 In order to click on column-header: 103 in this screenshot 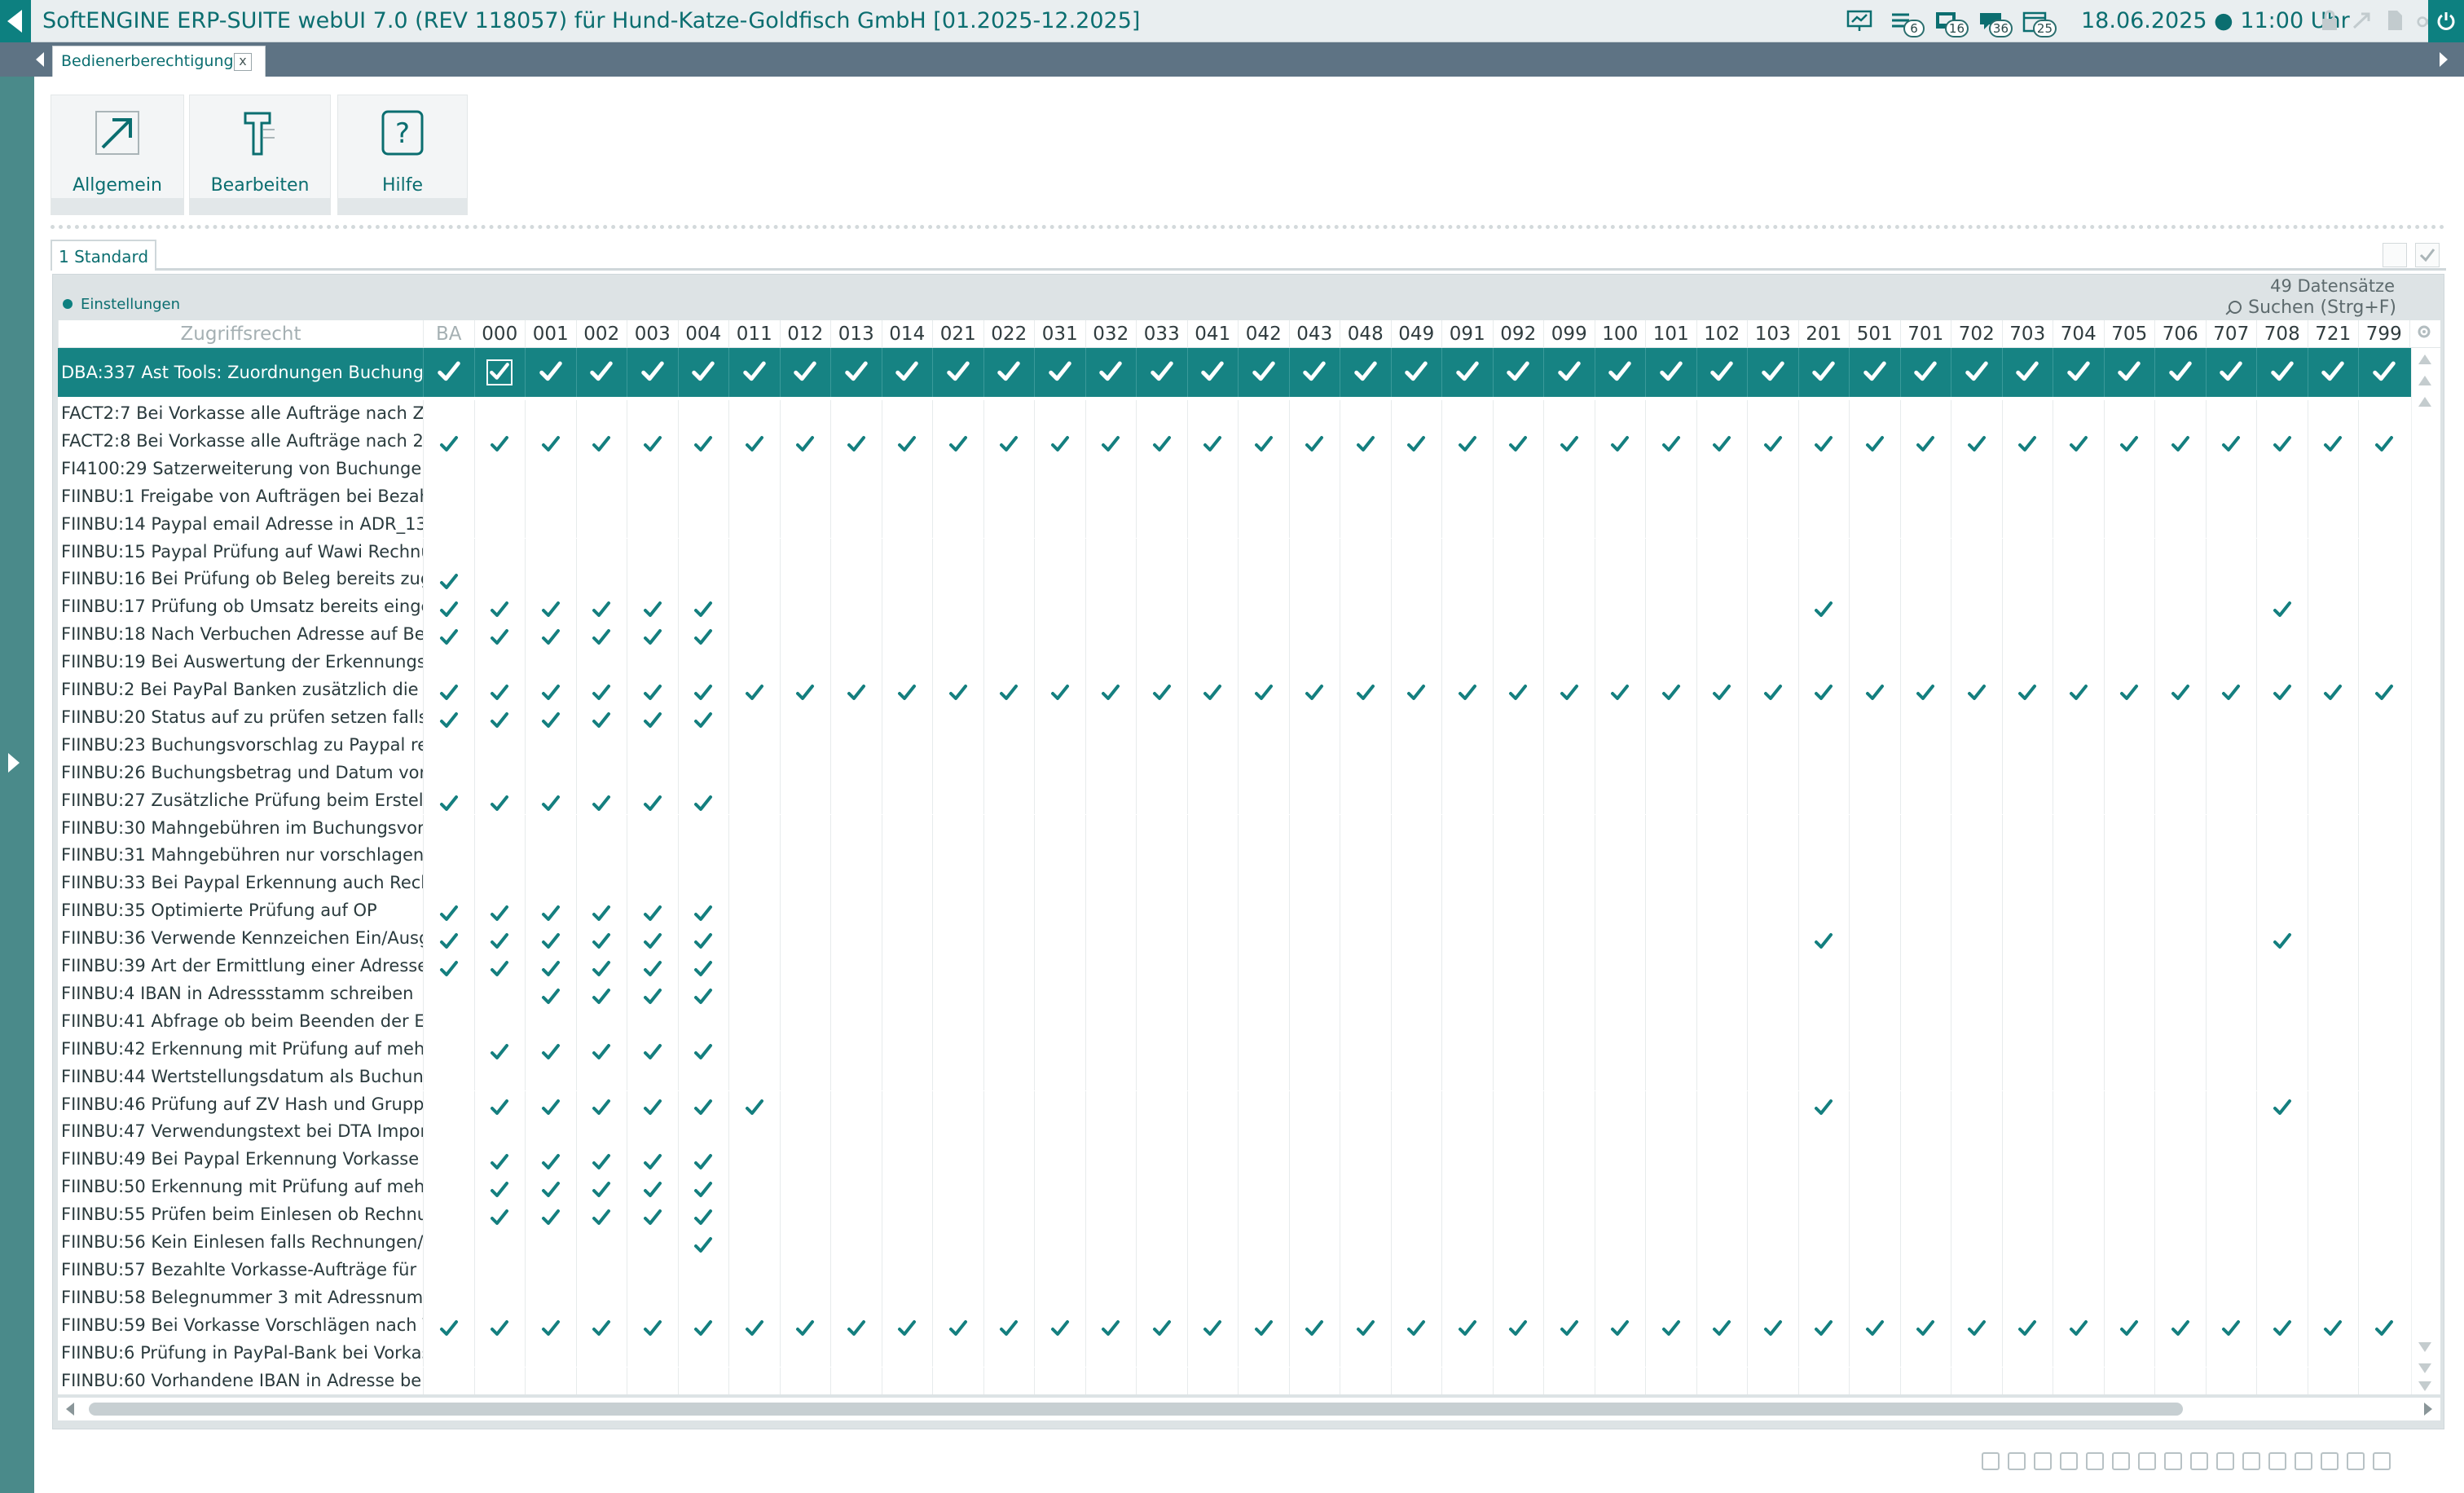, I will do `click(1772, 334)`.